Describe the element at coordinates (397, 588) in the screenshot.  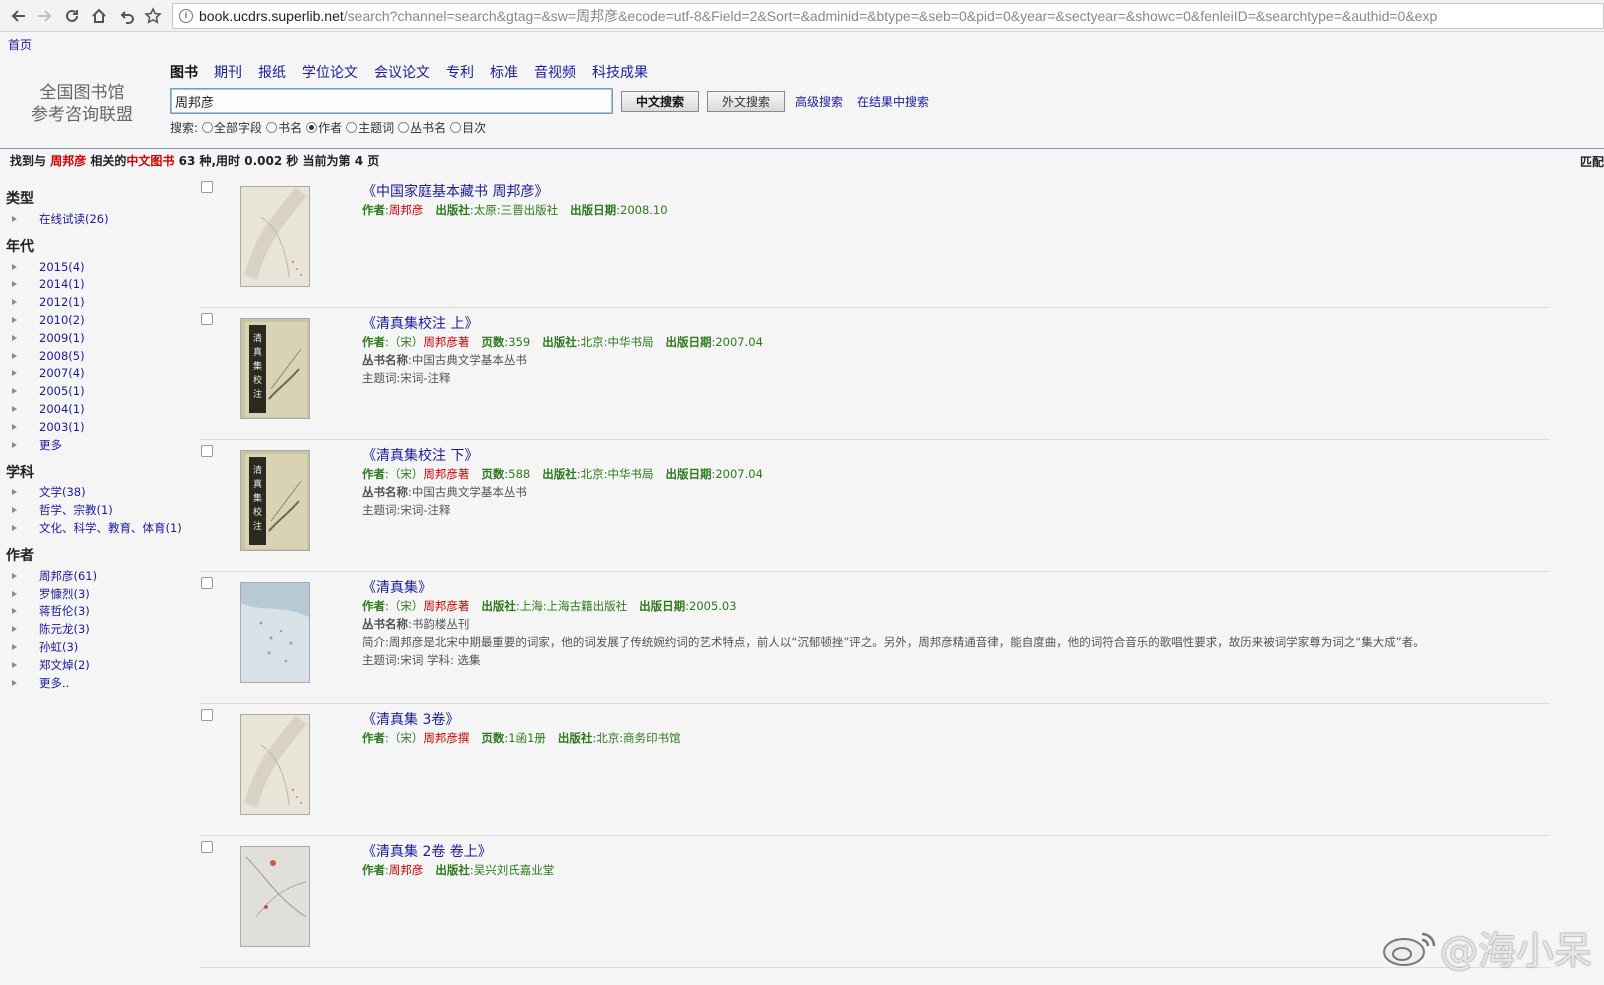
I see `result-title-link: 《清真集》` at that location.